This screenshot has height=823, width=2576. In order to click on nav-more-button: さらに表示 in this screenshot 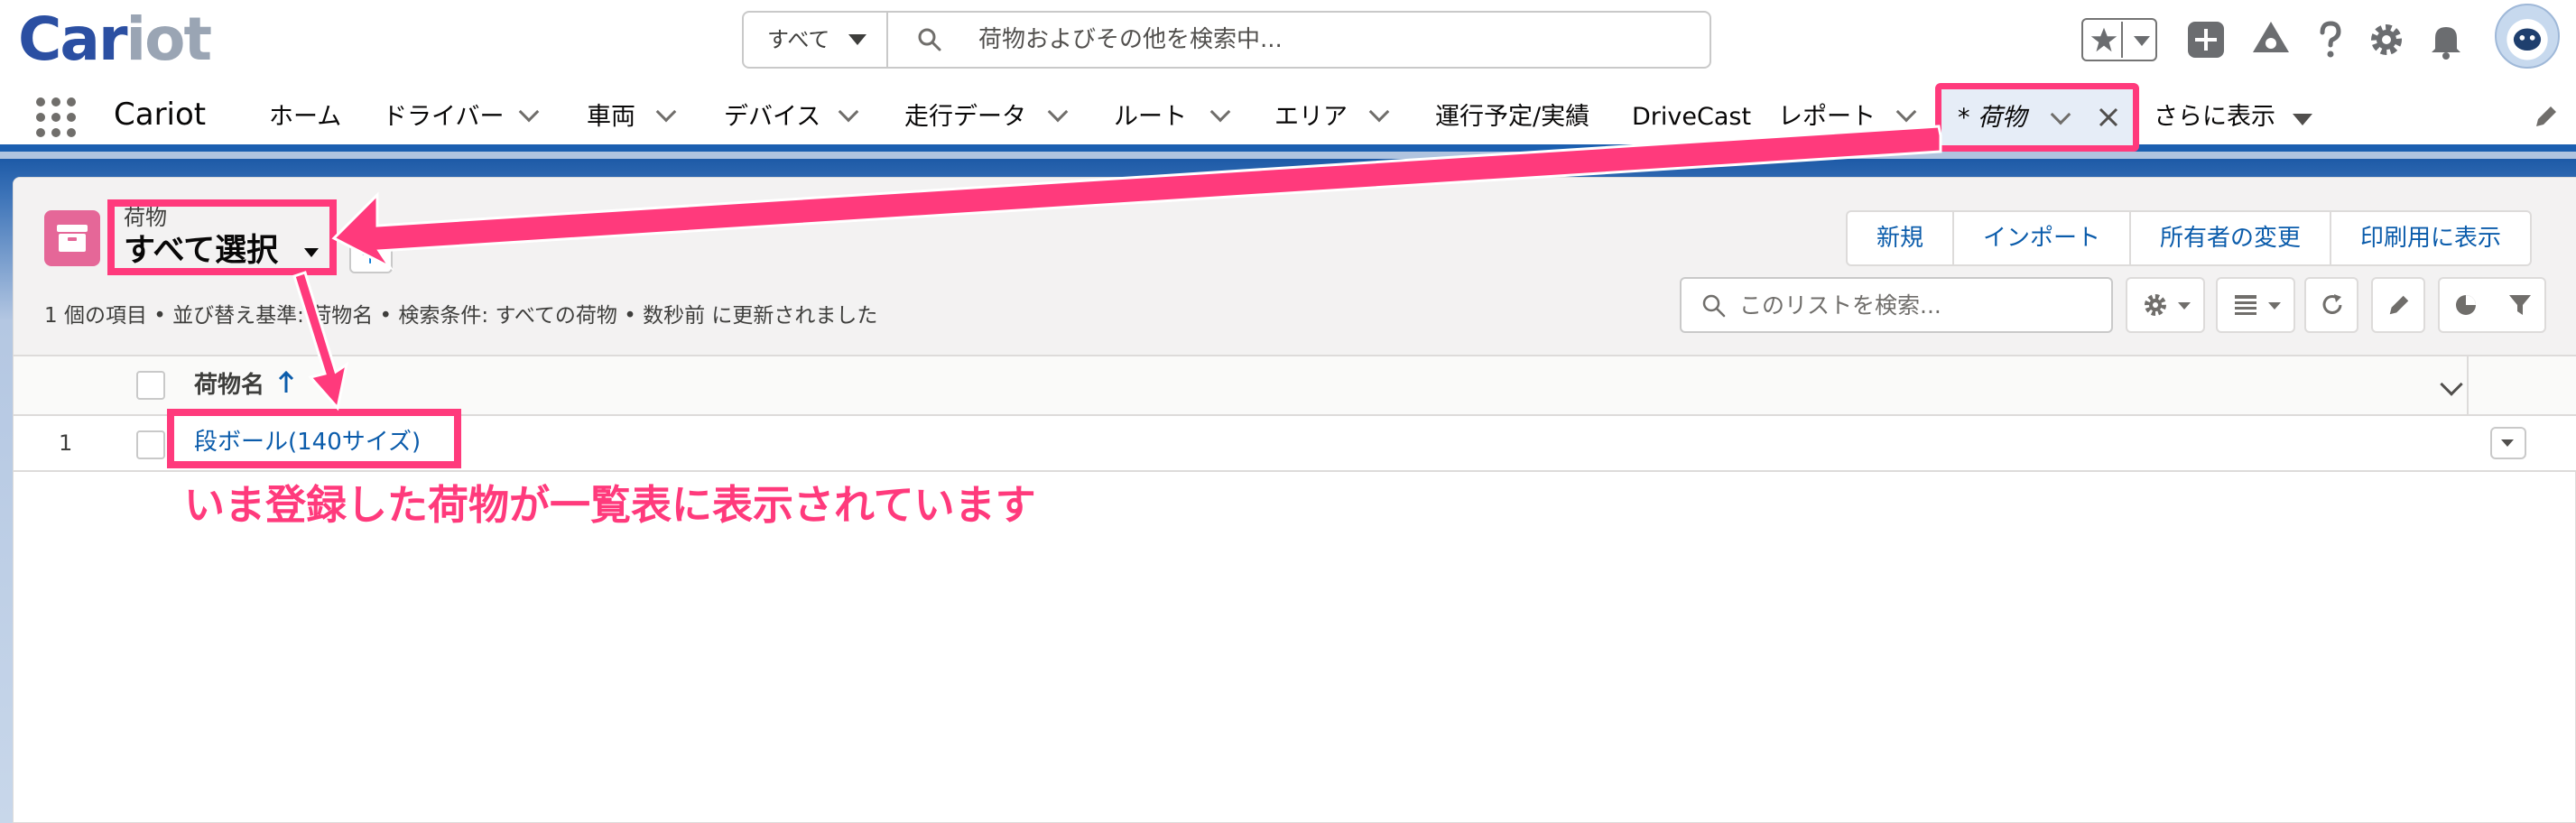, I will do `click(2214, 117)`.